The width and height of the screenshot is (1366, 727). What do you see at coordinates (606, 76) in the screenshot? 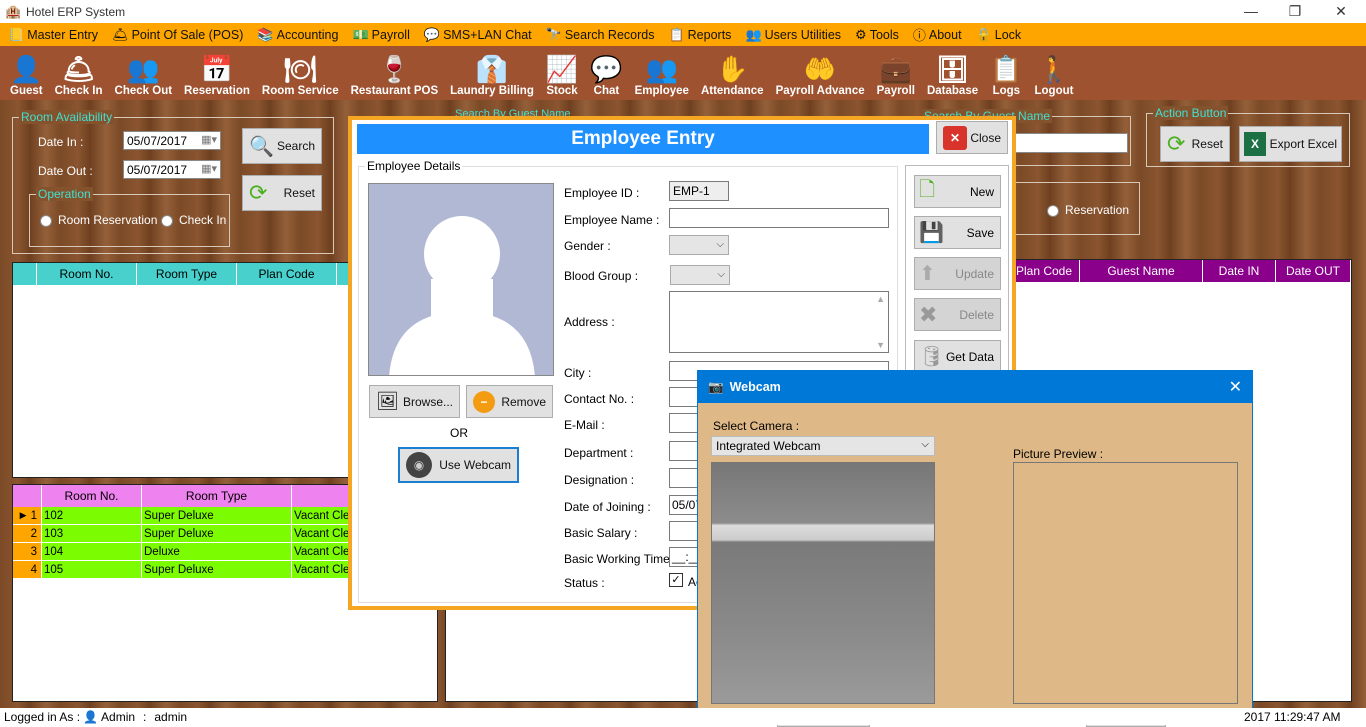
I see `toolbar-chat: 💬 Chat` at bounding box center [606, 76].